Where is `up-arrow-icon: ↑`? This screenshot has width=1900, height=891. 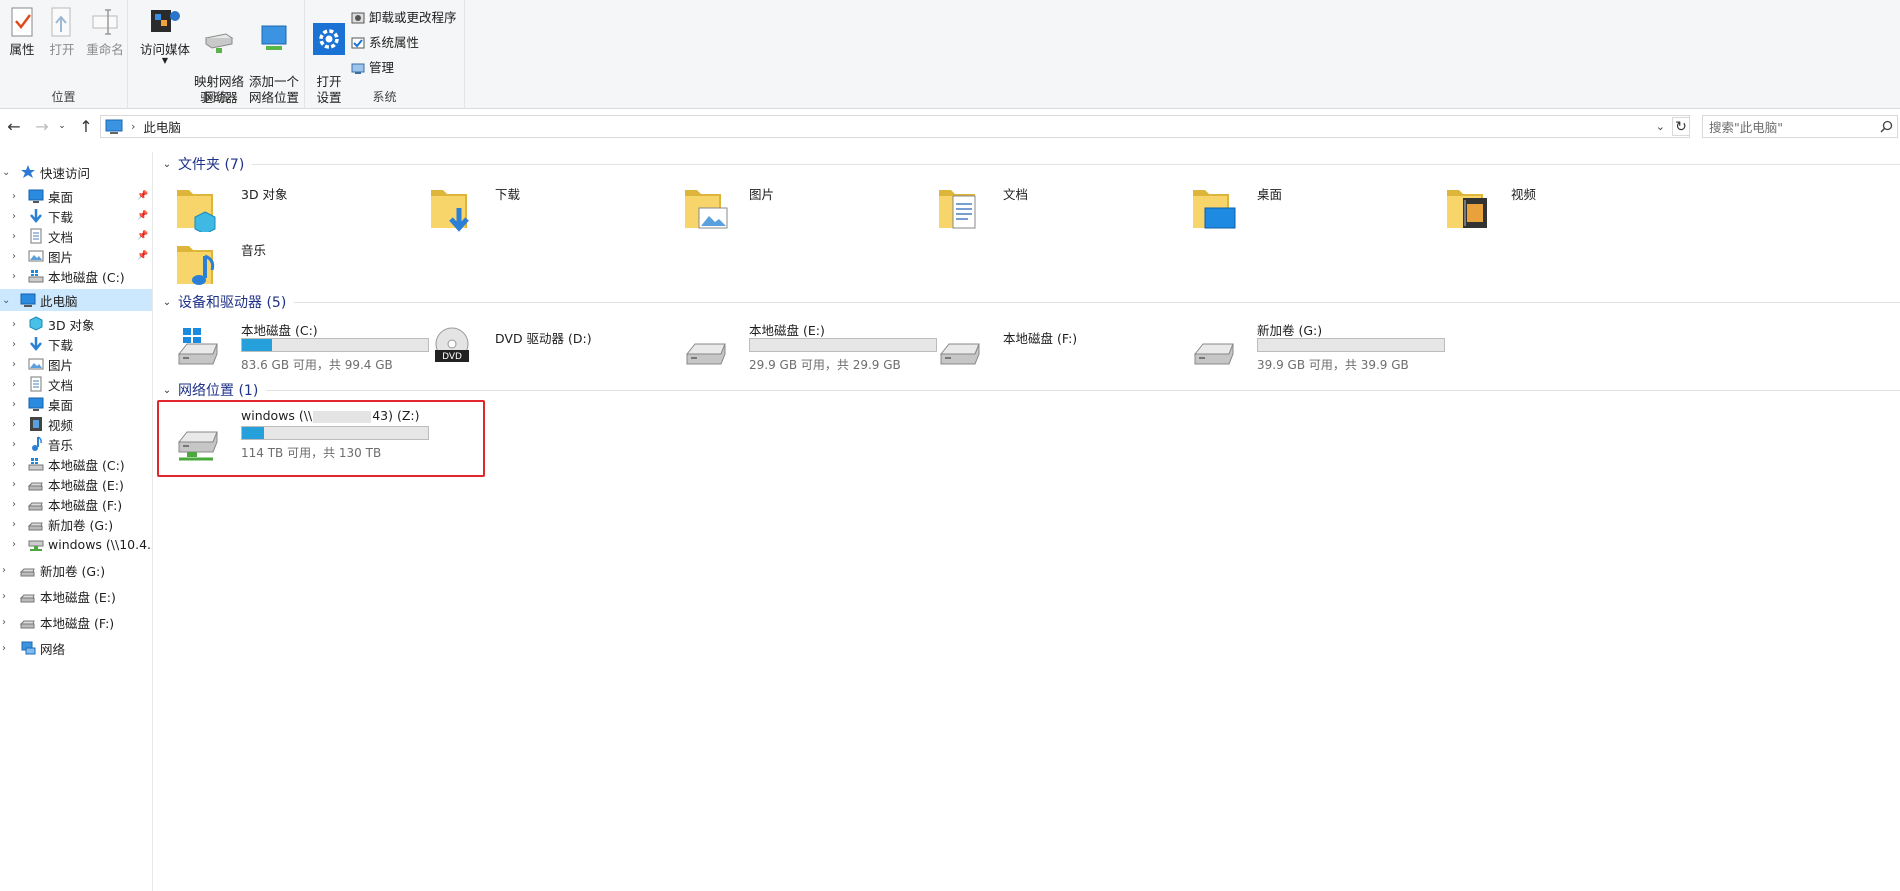 up-arrow-icon: ↑ is located at coordinates (86, 126).